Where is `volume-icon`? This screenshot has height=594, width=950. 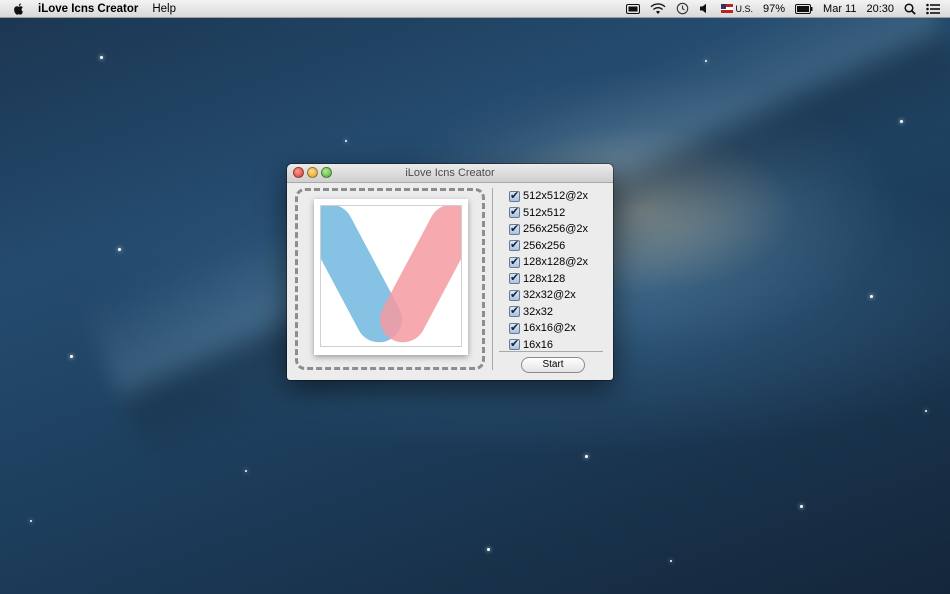 volume-icon is located at coordinates (705, 8).